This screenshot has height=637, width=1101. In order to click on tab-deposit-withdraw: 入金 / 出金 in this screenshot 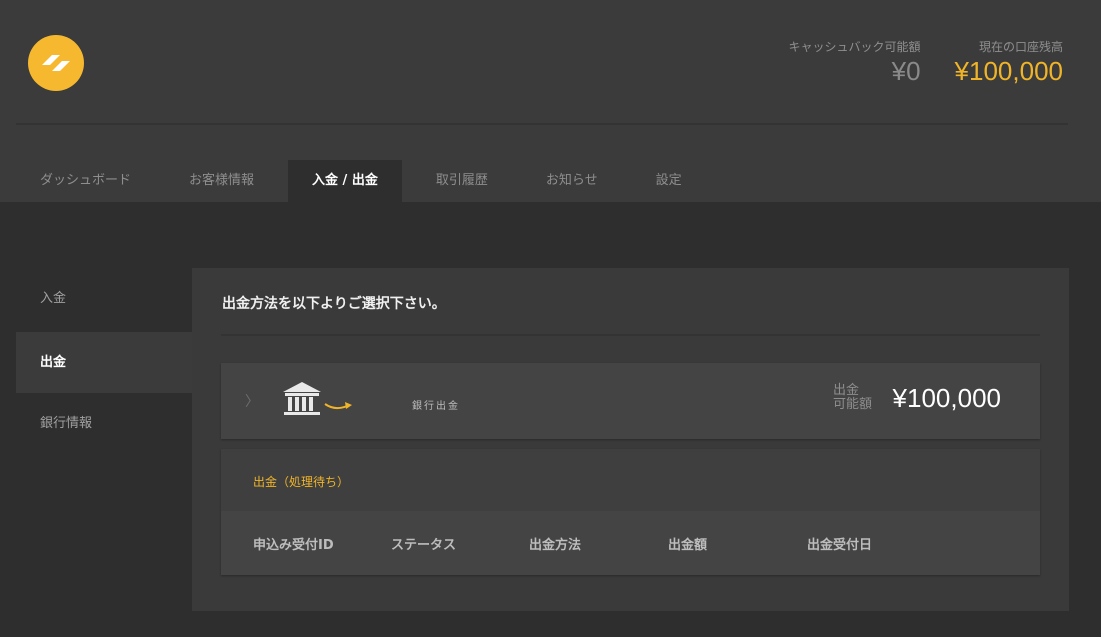, I will do `click(345, 181)`.